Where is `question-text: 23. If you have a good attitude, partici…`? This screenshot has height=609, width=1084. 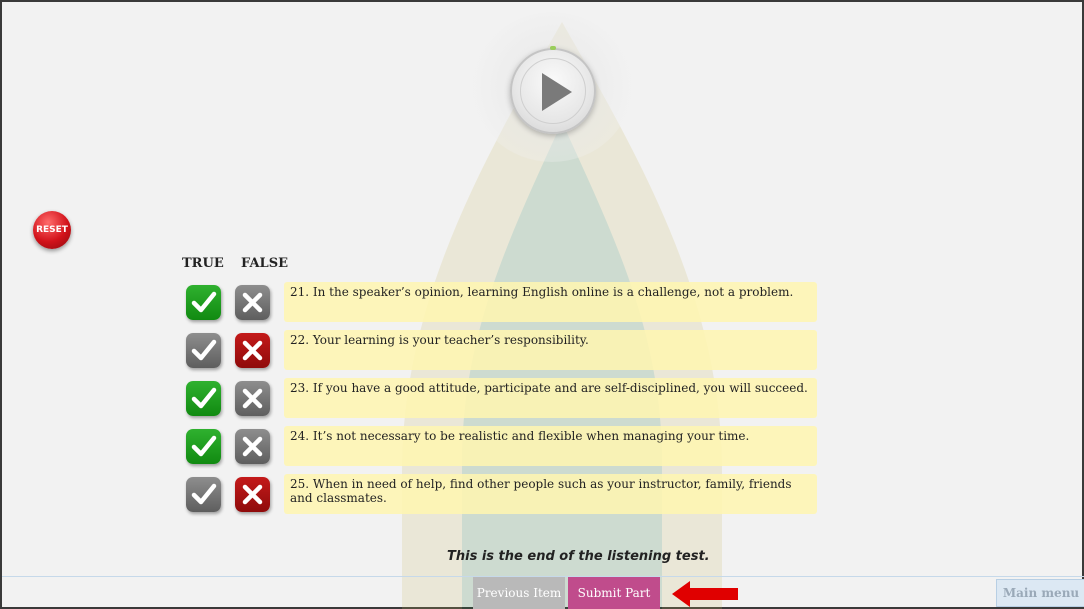
question-text: 23. If you have a good attitude, partici… is located at coordinates (550, 398).